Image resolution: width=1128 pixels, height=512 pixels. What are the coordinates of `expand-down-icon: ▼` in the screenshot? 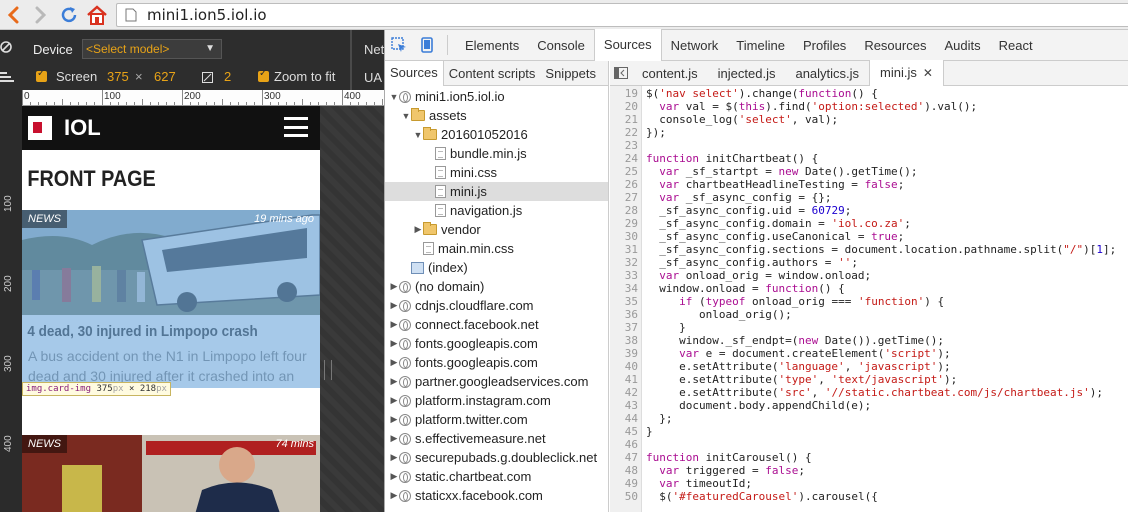 It's located at (394, 97).